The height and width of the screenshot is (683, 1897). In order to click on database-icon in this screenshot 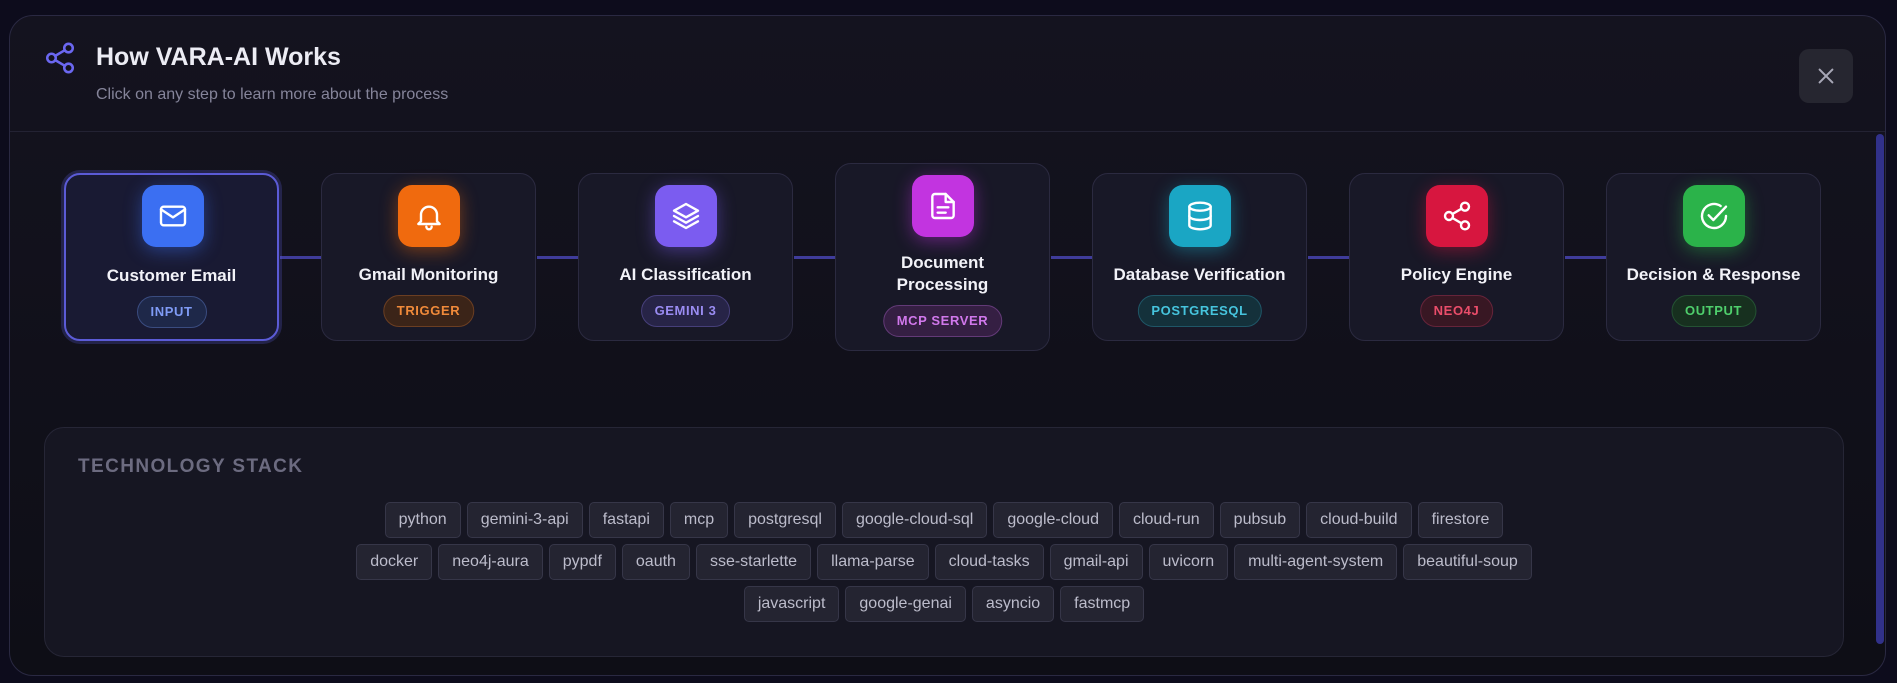, I will do `click(1200, 216)`.